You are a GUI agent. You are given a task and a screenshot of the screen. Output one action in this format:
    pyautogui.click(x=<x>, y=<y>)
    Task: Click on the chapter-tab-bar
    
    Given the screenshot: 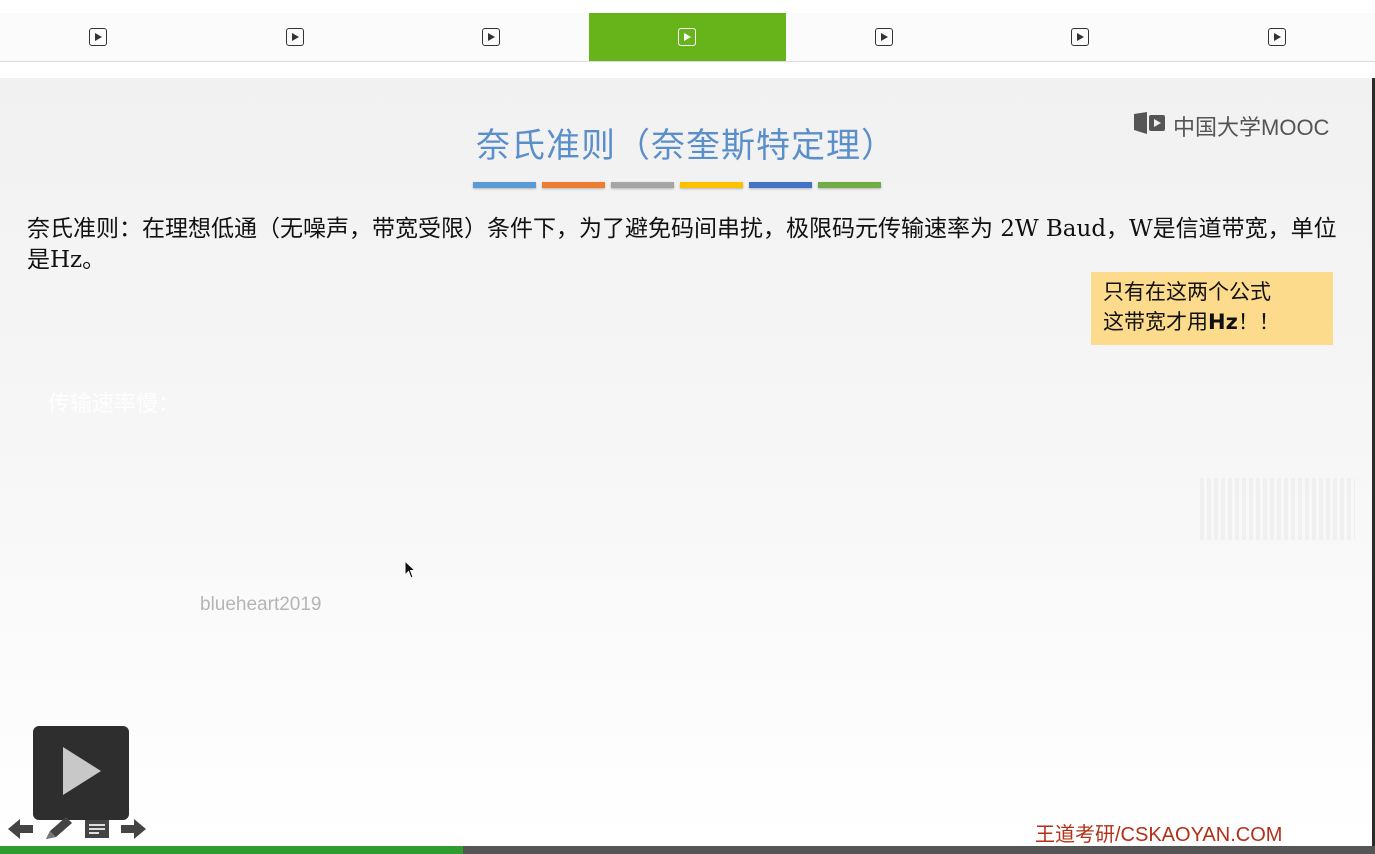 What is the action you would take?
    pyautogui.click(x=687, y=37)
    